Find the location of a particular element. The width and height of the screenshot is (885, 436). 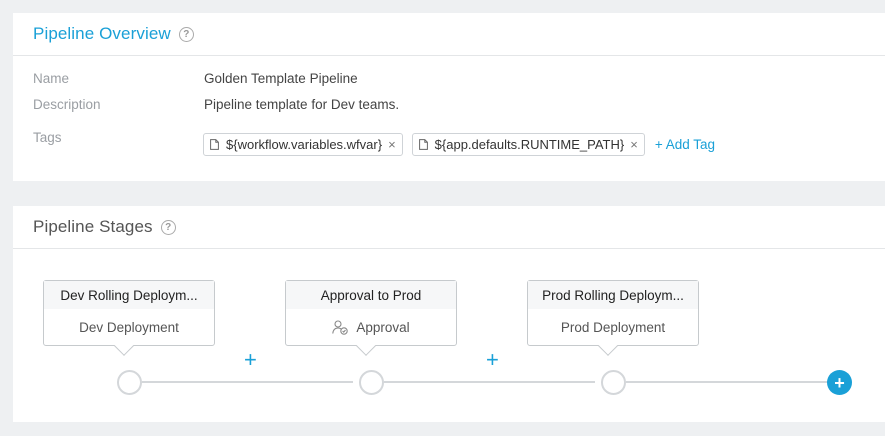

pipeline-overview-header: Pipeline Overview ? is located at coordinates (449, 34).